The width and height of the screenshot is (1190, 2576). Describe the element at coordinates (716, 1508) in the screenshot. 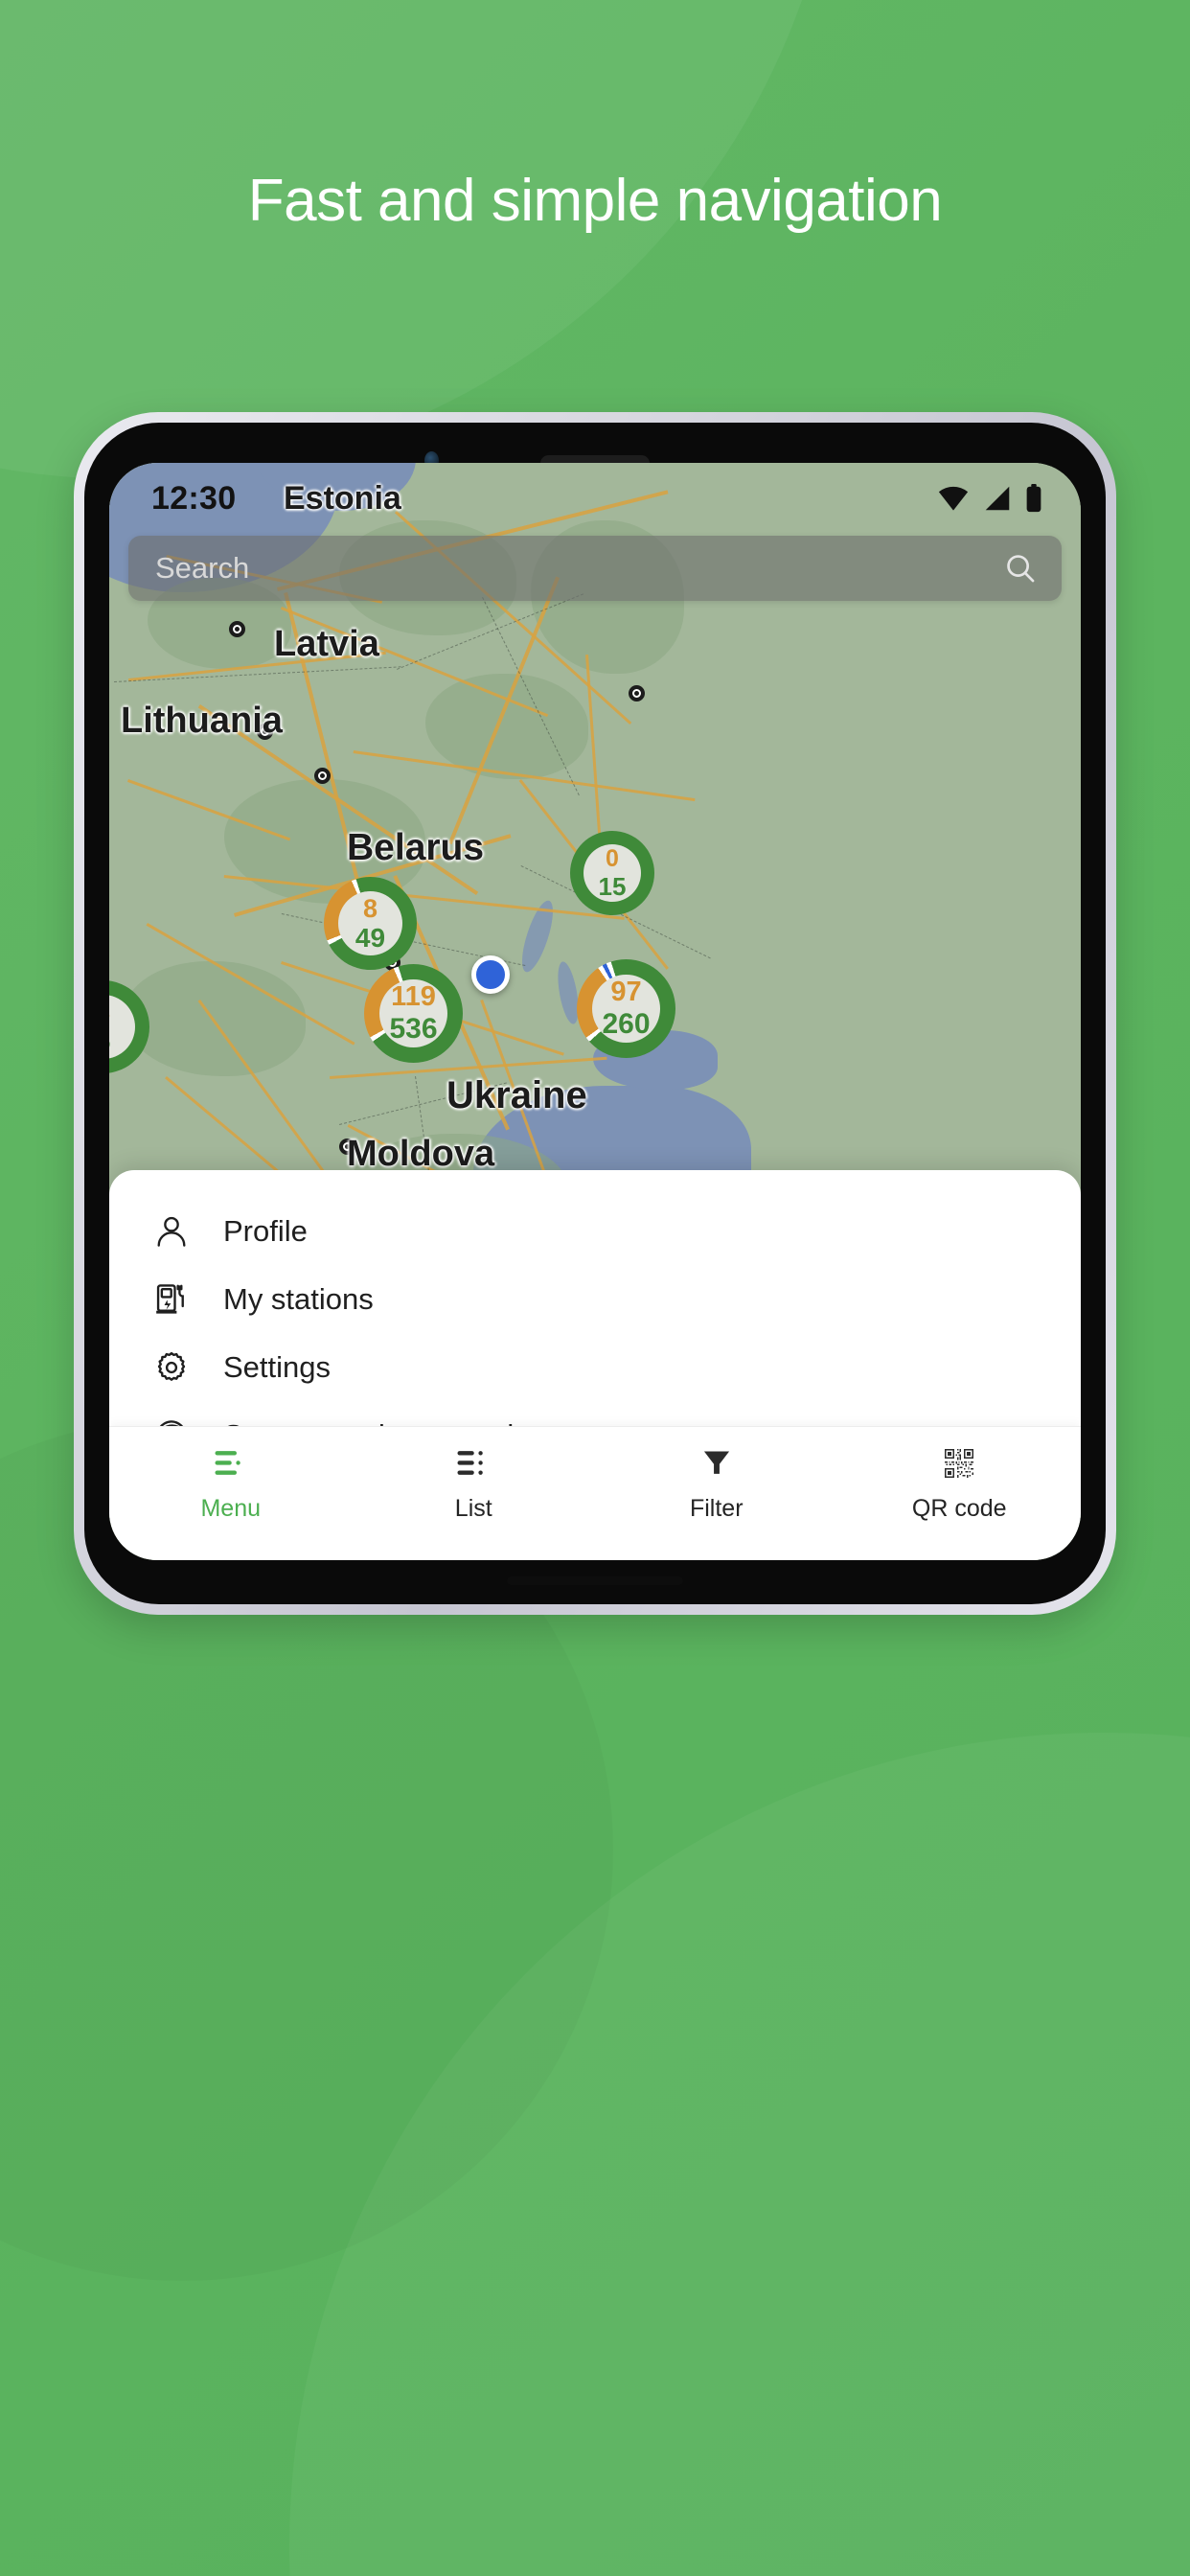

I see `nav-item-label: Filter` at that location.